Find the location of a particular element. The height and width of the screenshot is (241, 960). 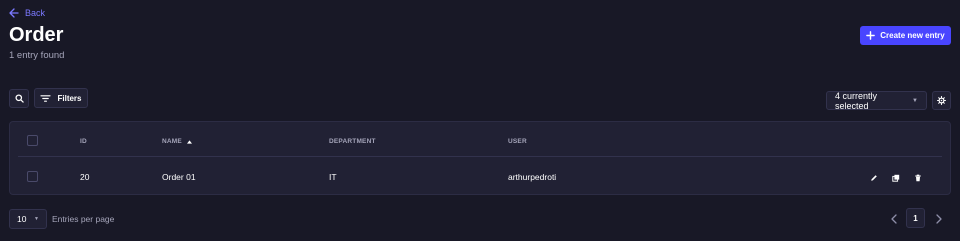

edit-button is located at coordinates (873, 177).